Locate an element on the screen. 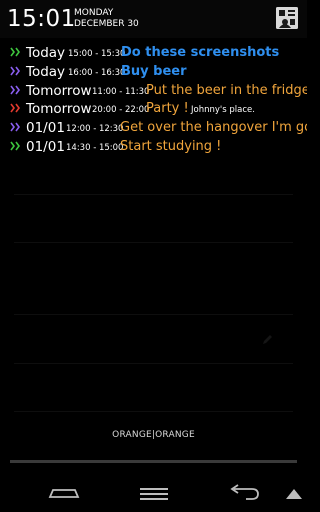 This screenshot has width=320, height=512. event-note: Johnny's place. is located at coordinates (223, 110).